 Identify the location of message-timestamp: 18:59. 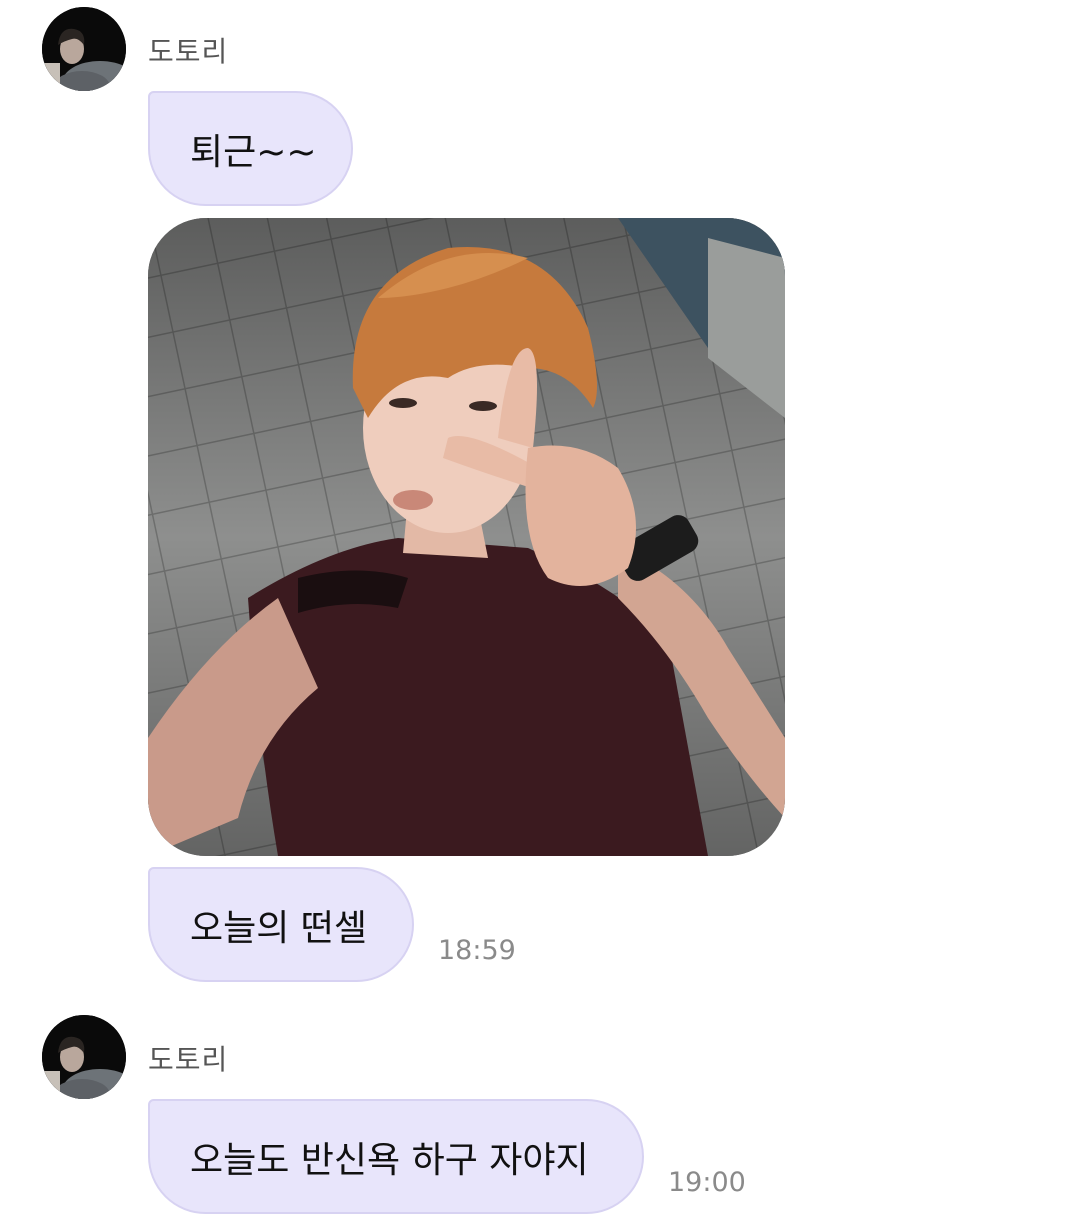
(477, 950).